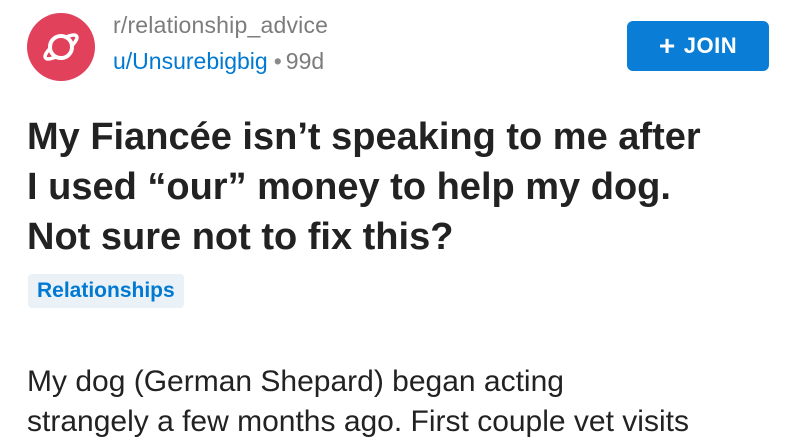 The width and height of the screenshot is (800, 442). What do you see at coordinates (220, 43) in the screenshot?
I see `post-meta: r/relationship_advice u/Unsurebigbig • 99d` at bounding box center [220, 43].